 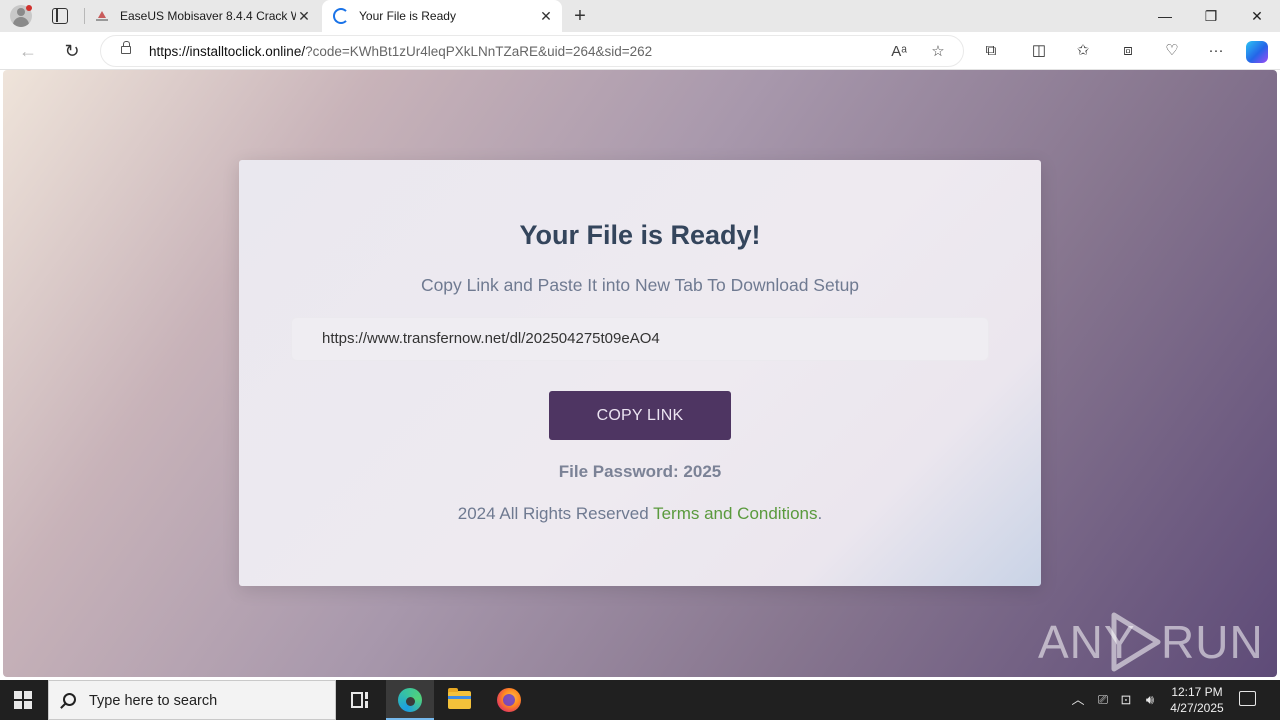 I want to click on terms-link: Terms and Conditions, so click(x=735, y=513).